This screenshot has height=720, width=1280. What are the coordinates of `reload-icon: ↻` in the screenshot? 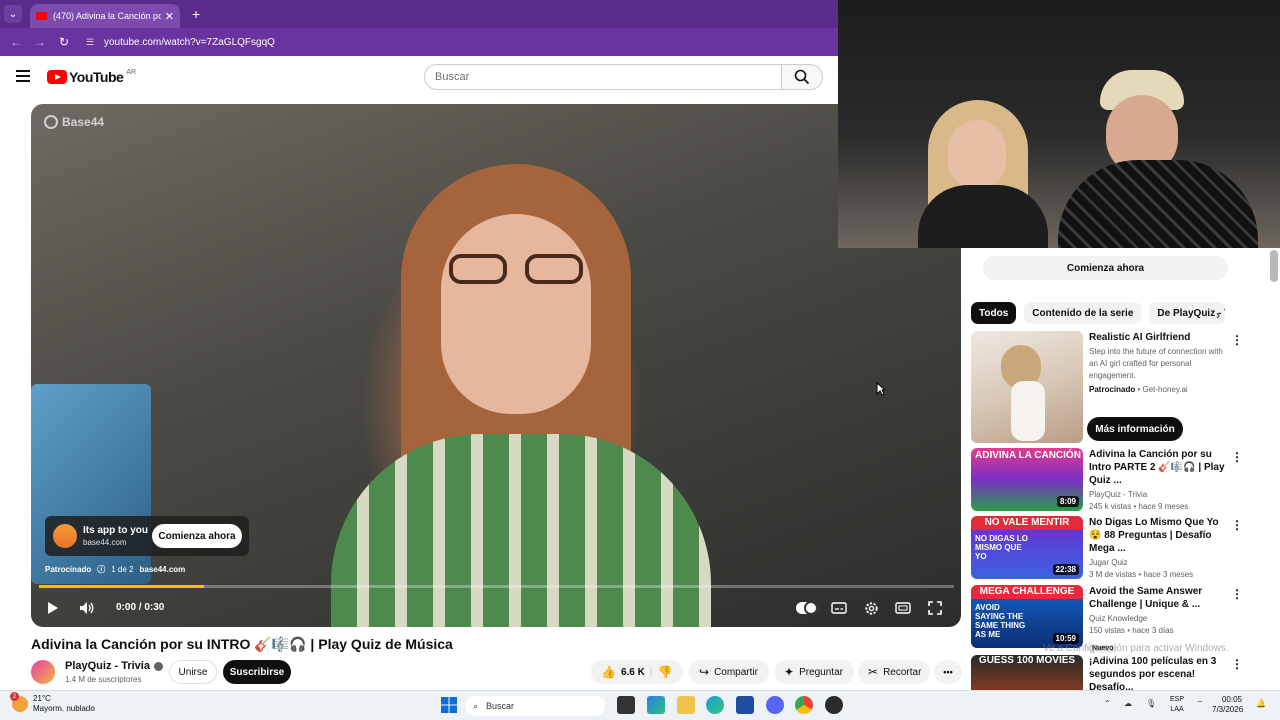 It's located at (64, 42).